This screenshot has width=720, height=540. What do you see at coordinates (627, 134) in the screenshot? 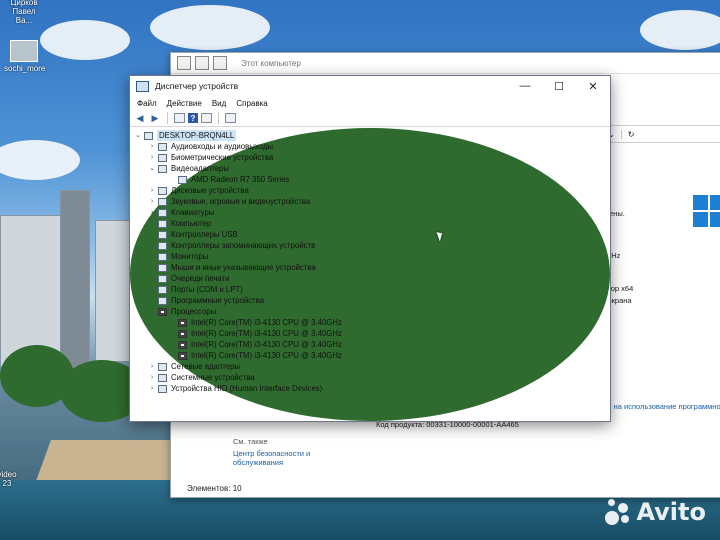
I see `refresh-icon: ↻` at bounding box center [627, 134].